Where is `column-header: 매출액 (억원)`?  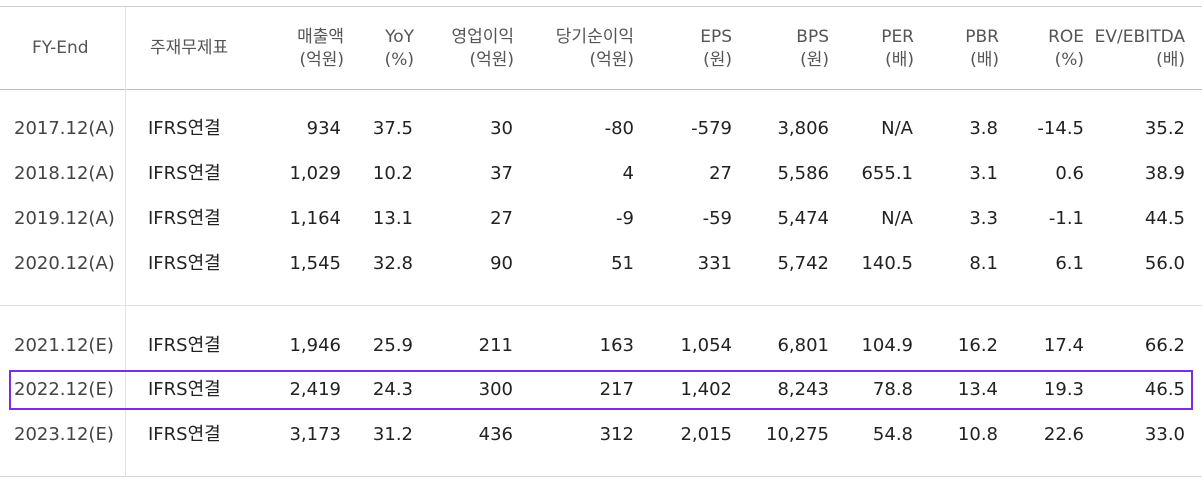
column-header: 매출액 (억원) is located at coordinates (320, 49).